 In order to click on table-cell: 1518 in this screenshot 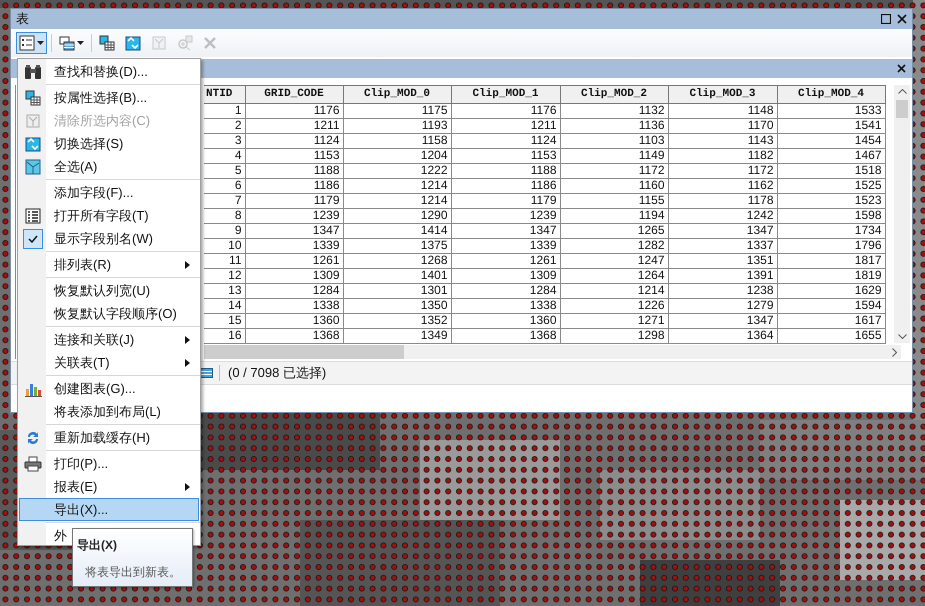, I will do `click(831, 170)`.